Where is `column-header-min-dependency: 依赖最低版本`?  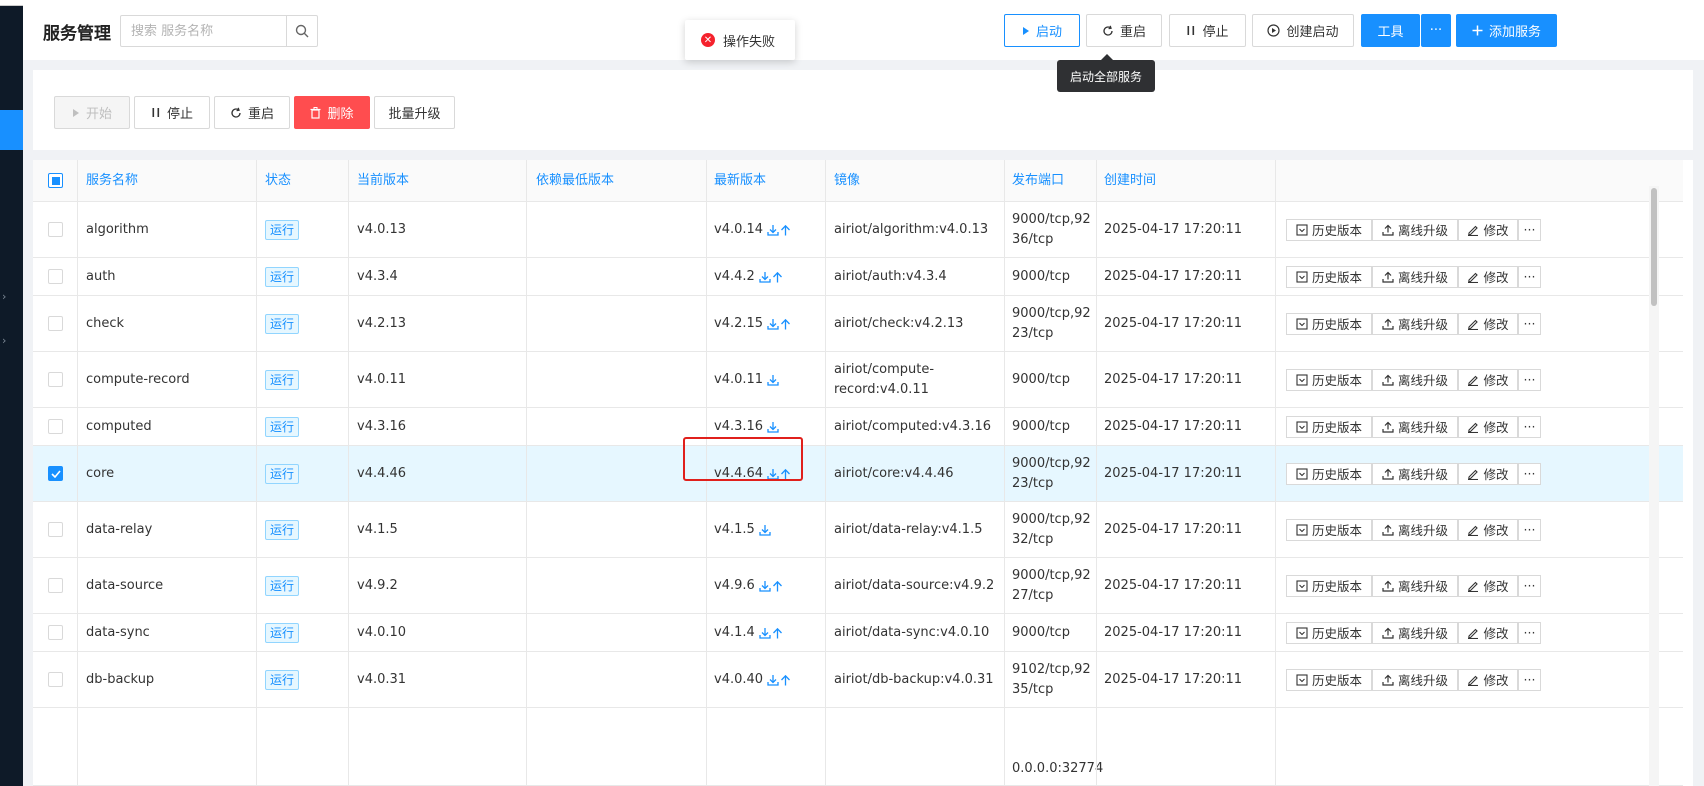
column-header-min-dependency: 依赖最低版本 is located at coordinates (575, 181).